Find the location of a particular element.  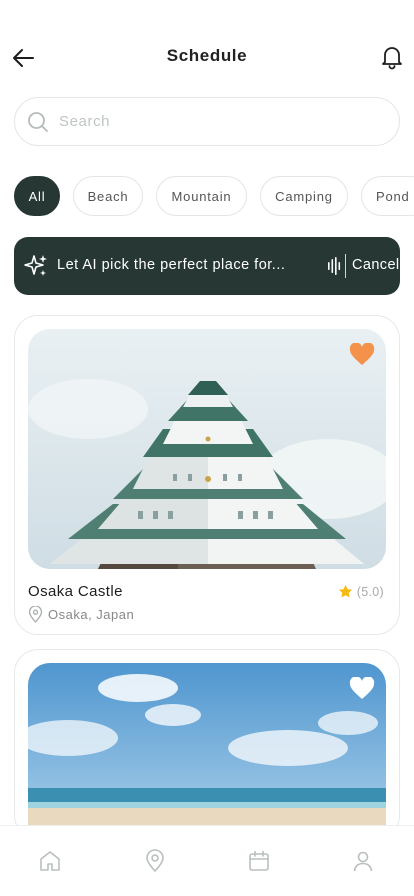

place-rating: (5.0) is located at coordinates (361, 591).